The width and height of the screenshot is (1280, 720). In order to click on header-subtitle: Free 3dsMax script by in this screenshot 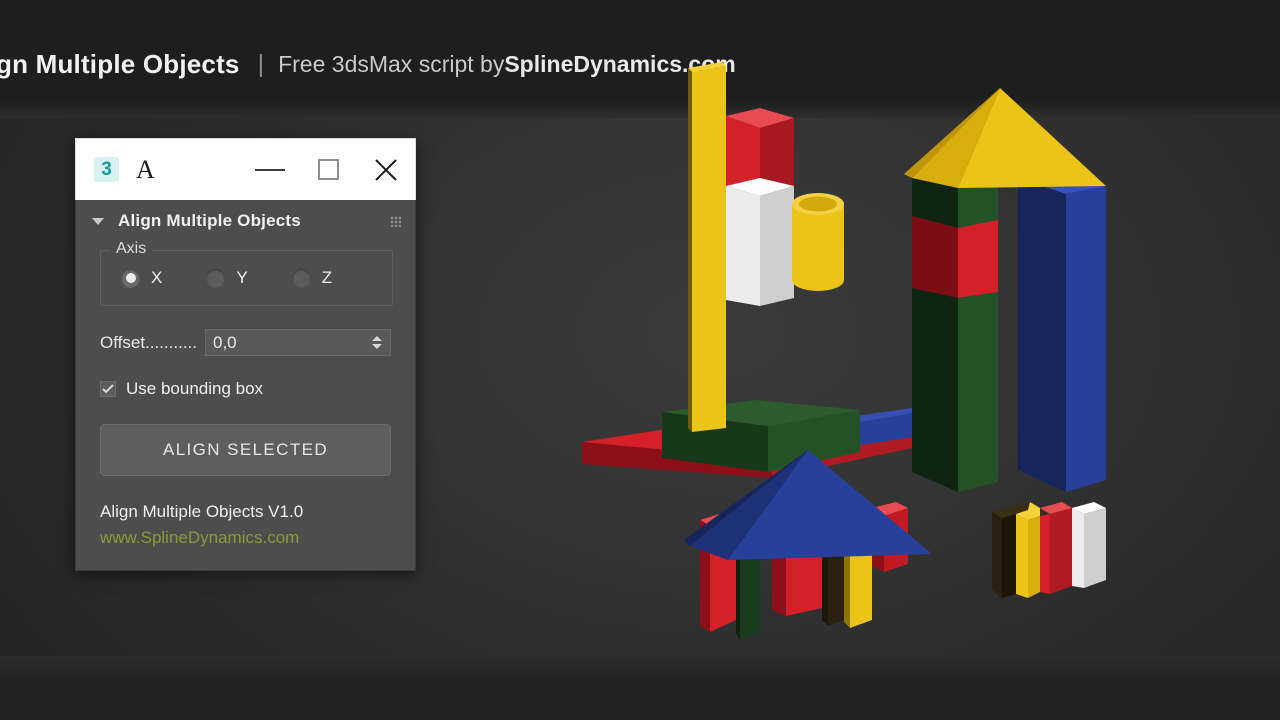, I will do `click(391, 63)`.